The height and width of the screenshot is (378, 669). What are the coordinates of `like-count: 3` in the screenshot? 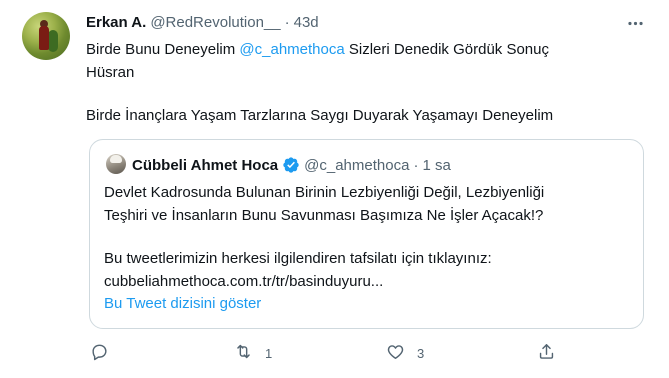 It's located at (421, 353).